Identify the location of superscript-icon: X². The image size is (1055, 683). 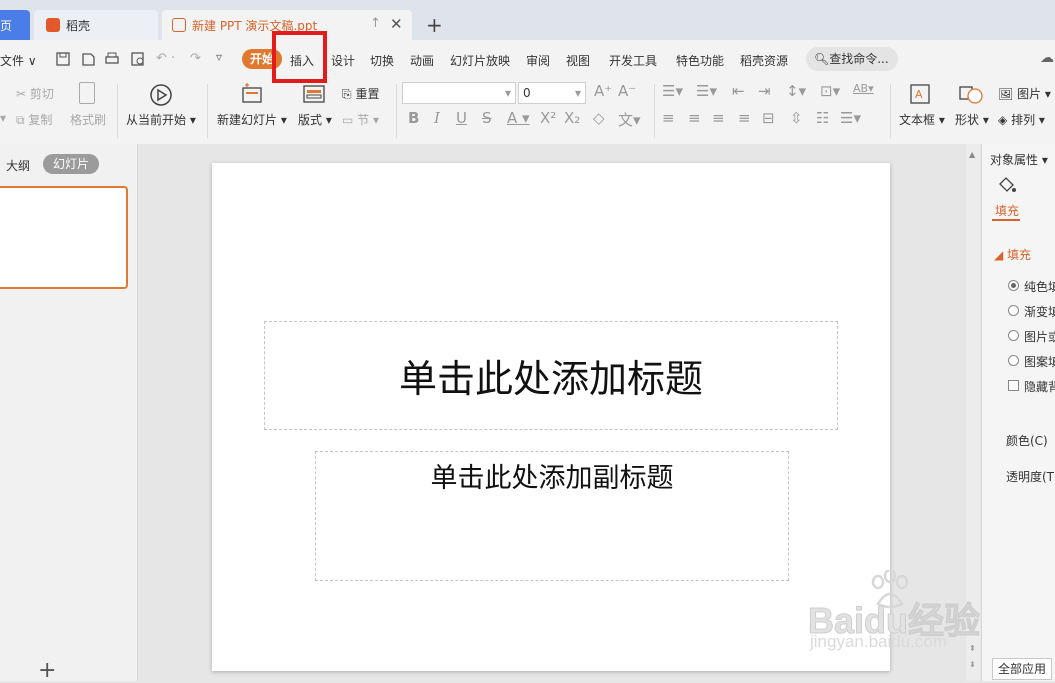
(548, 118).